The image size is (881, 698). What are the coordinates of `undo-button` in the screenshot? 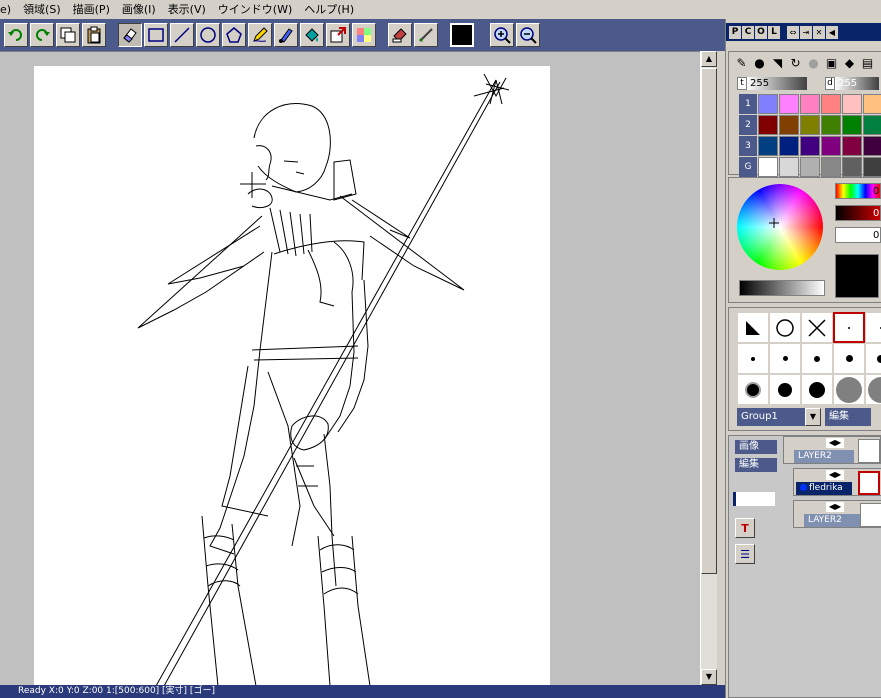 It's located at (16, 35).